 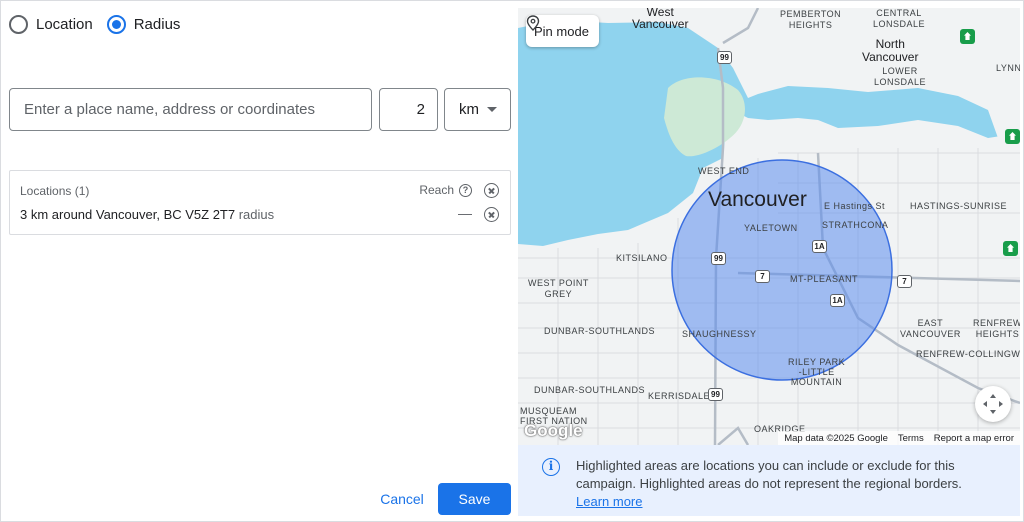 What do you see at coordinates (996, 328) in the screenshot?
I see `map-label-renfrew-heights: RENFREW HEIGHTS` at bounding box center [996, 328].